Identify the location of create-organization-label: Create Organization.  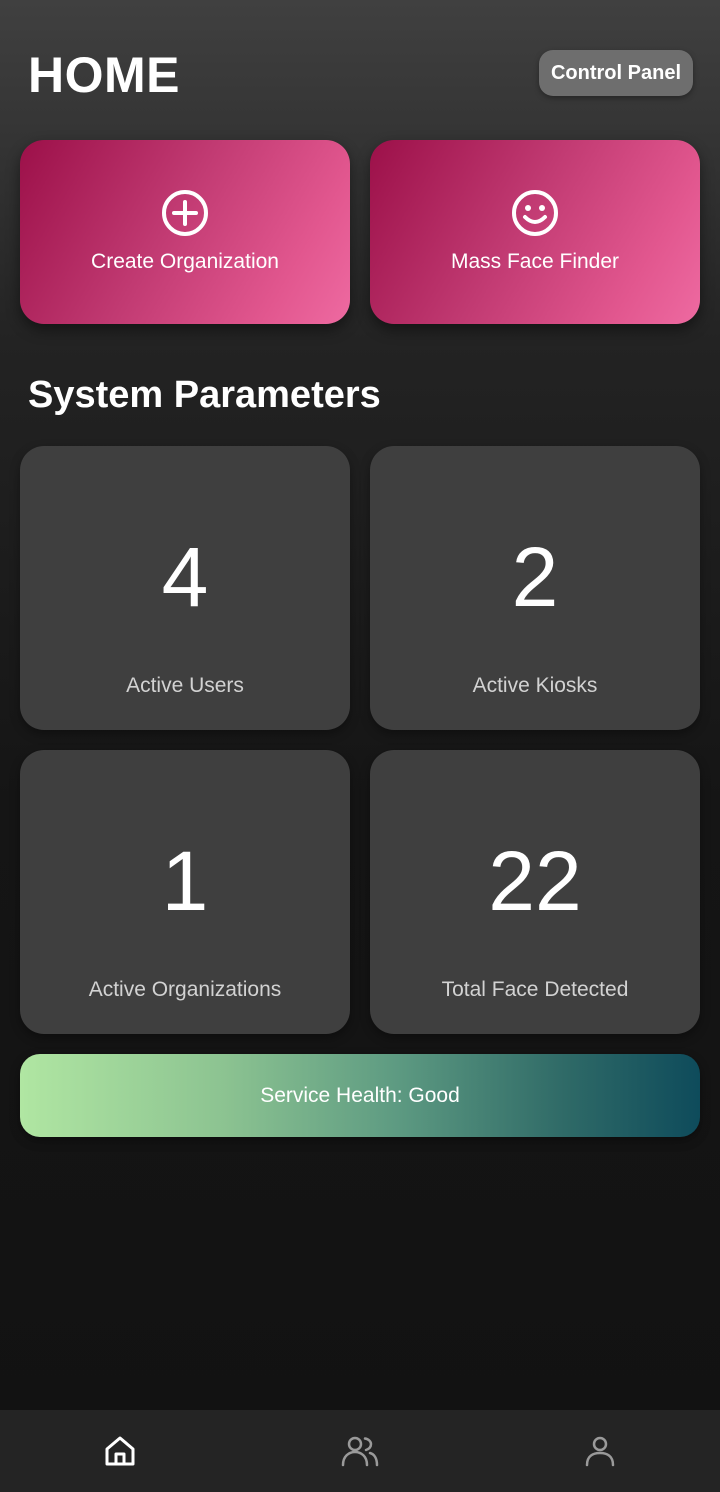
(185, 261).